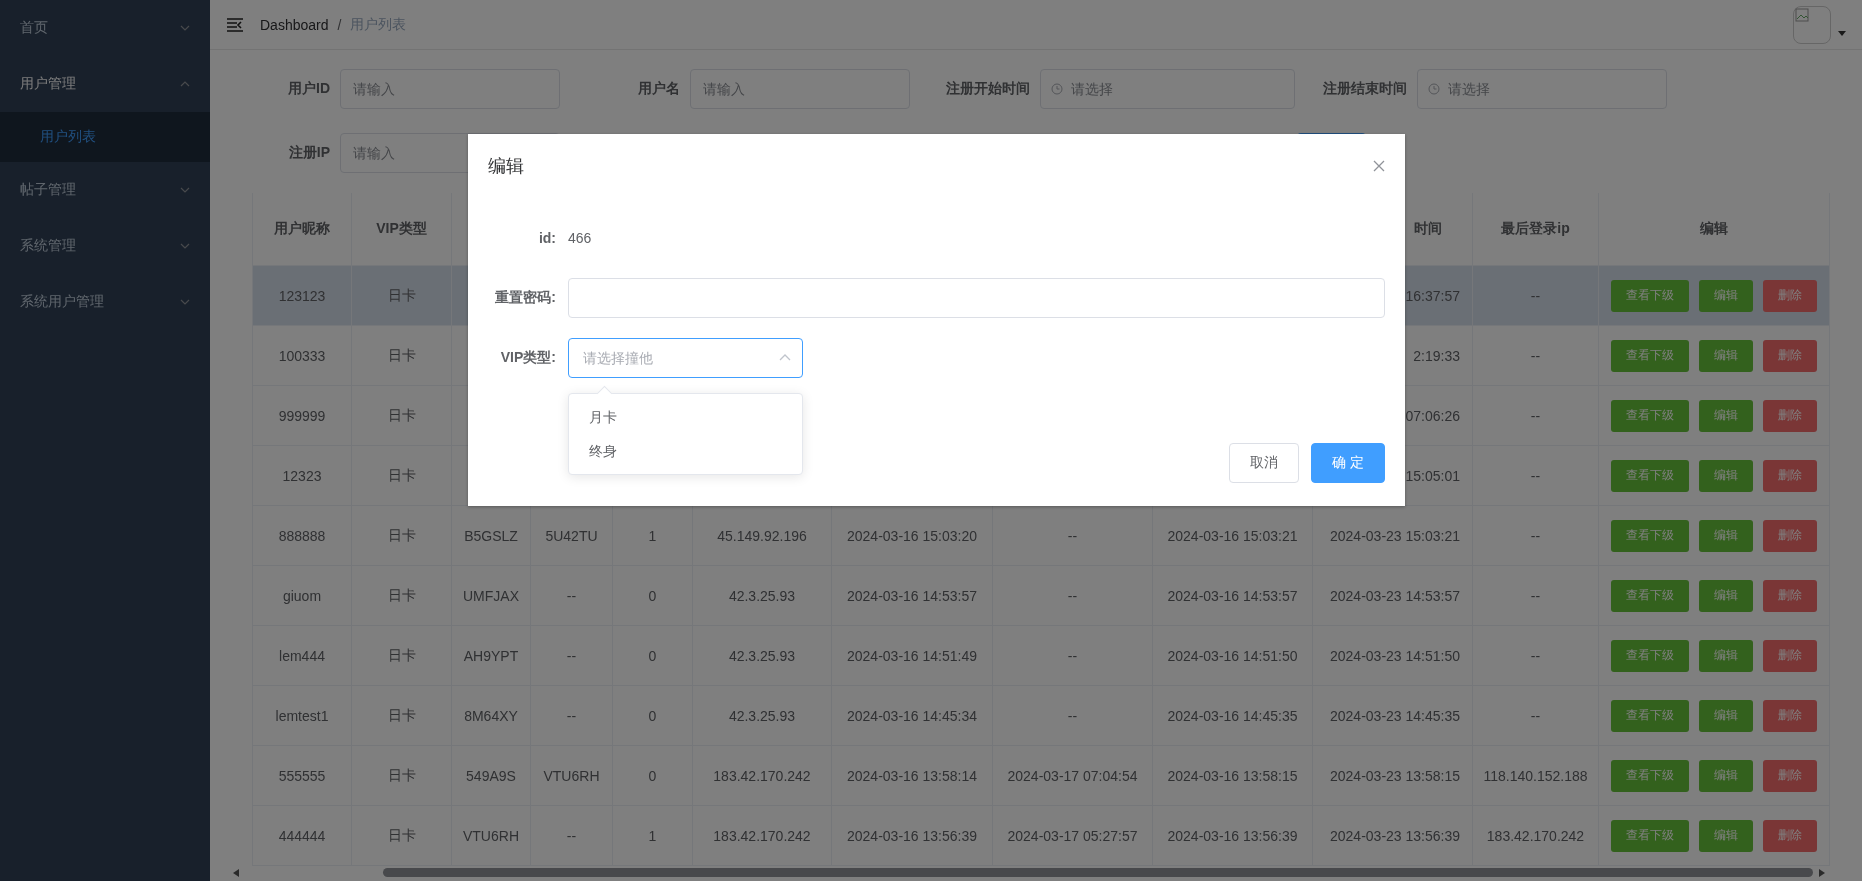 Image resolution: width=1862 pixels, height=881 pixels. I want to click on select-option: 月卡, so click(685, 417).